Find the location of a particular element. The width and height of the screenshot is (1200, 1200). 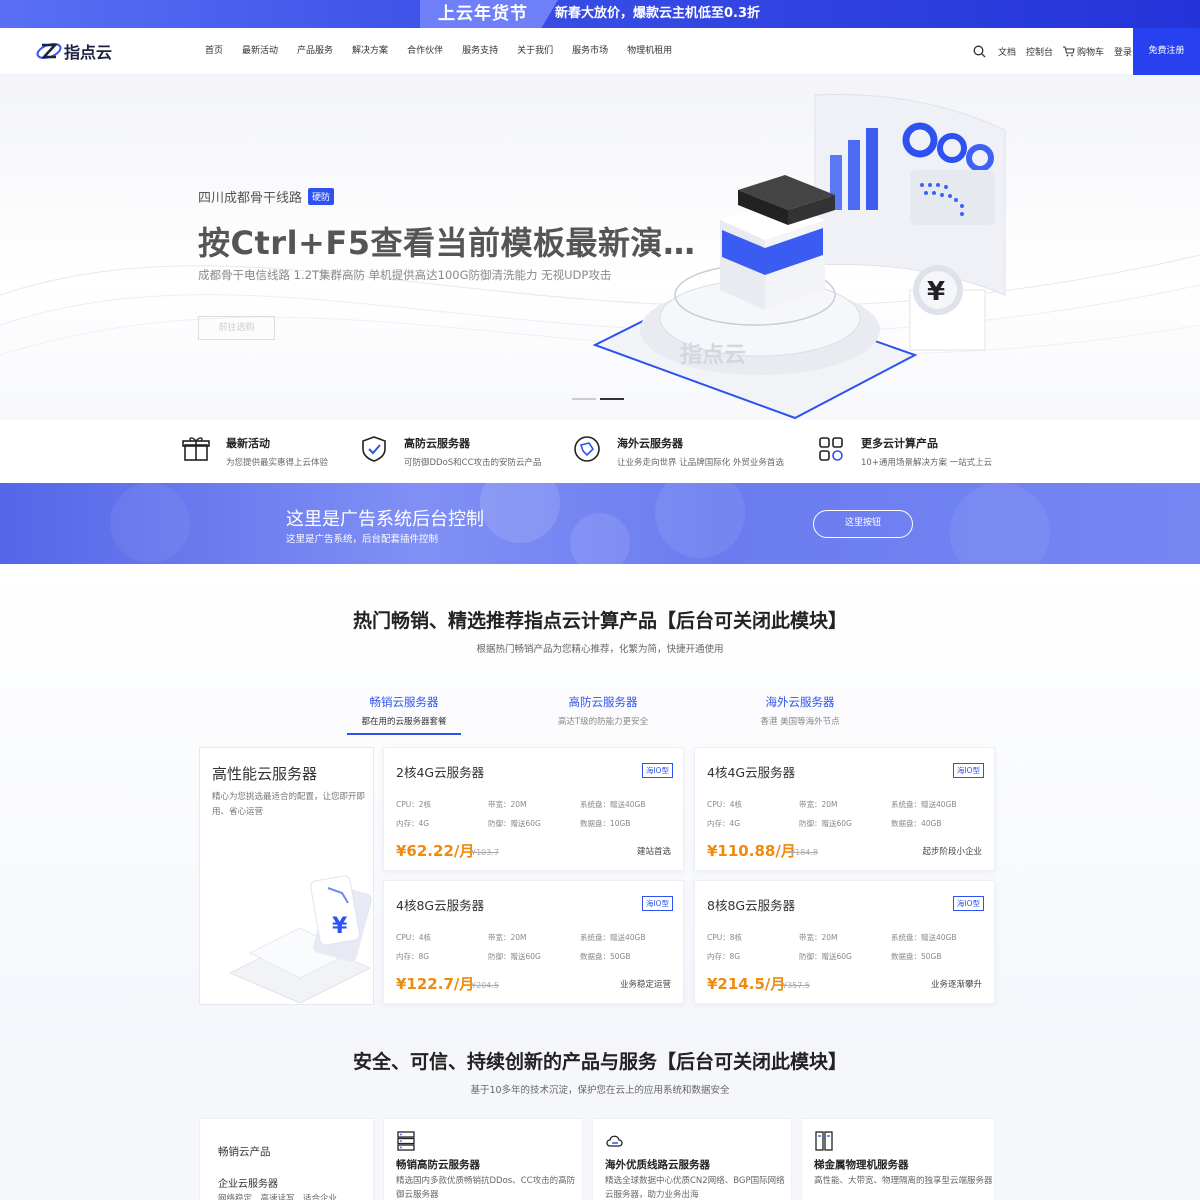

product-price: ¥122.7/月 is located at coordinates (435, 984).